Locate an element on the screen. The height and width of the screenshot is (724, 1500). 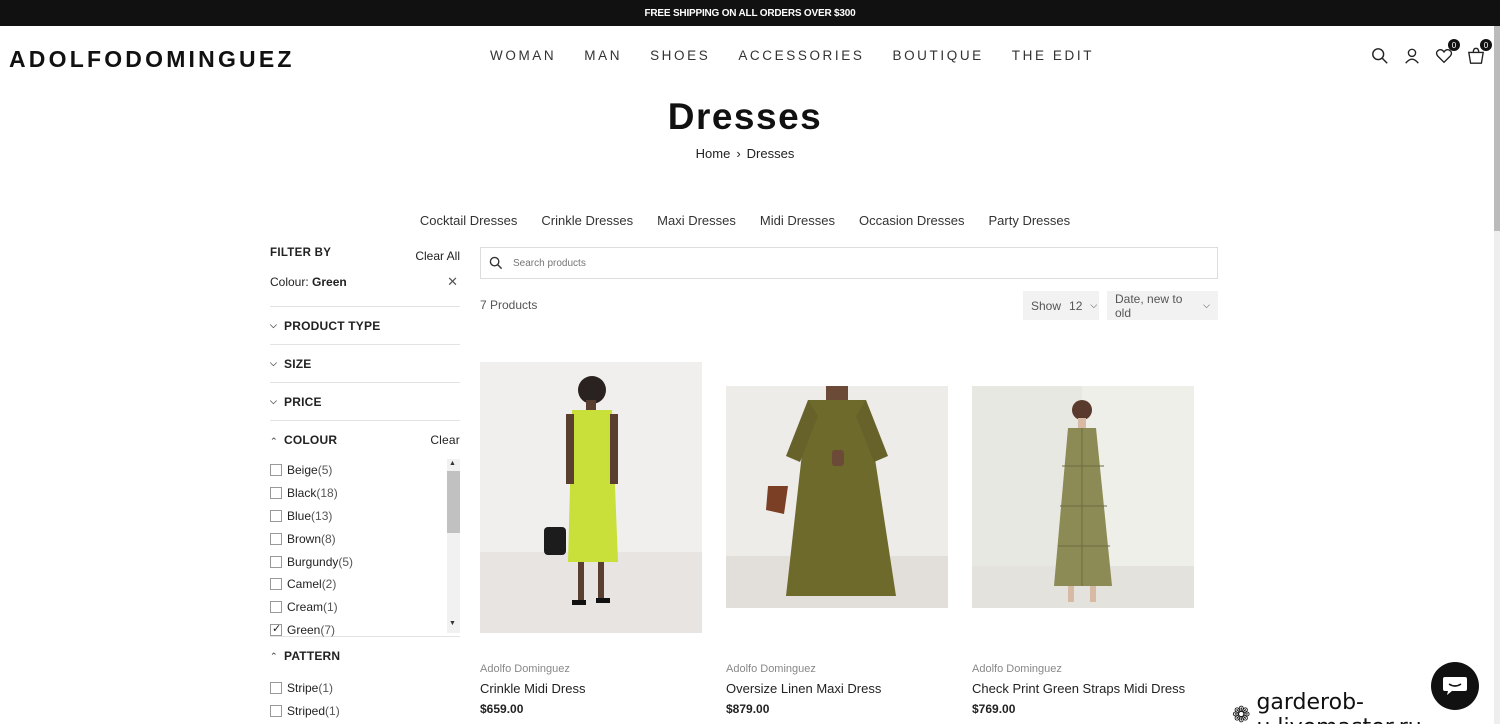
wishlist-icon: 0 is located at coordinates (1447, 52).